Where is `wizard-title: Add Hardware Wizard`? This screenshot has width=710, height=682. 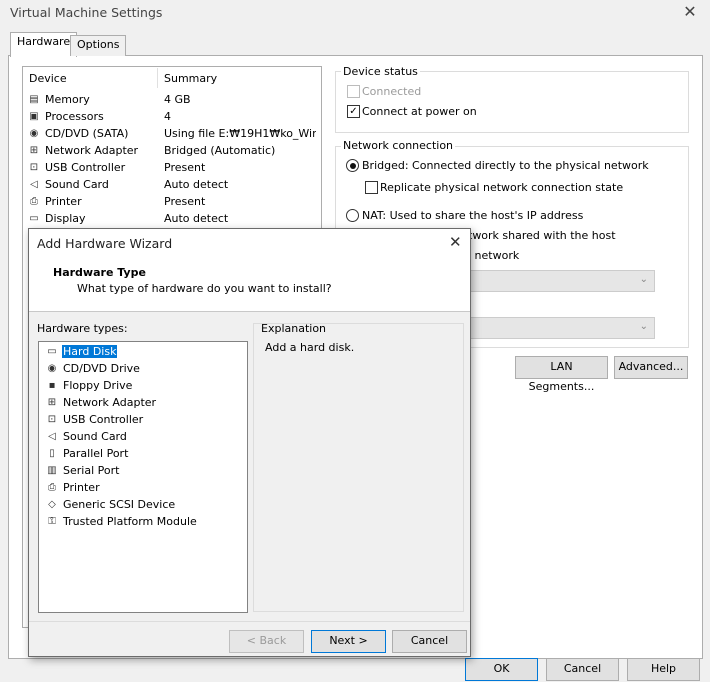
wizard-title: Add Hardware Wizard is located at coordinates (105, 243).